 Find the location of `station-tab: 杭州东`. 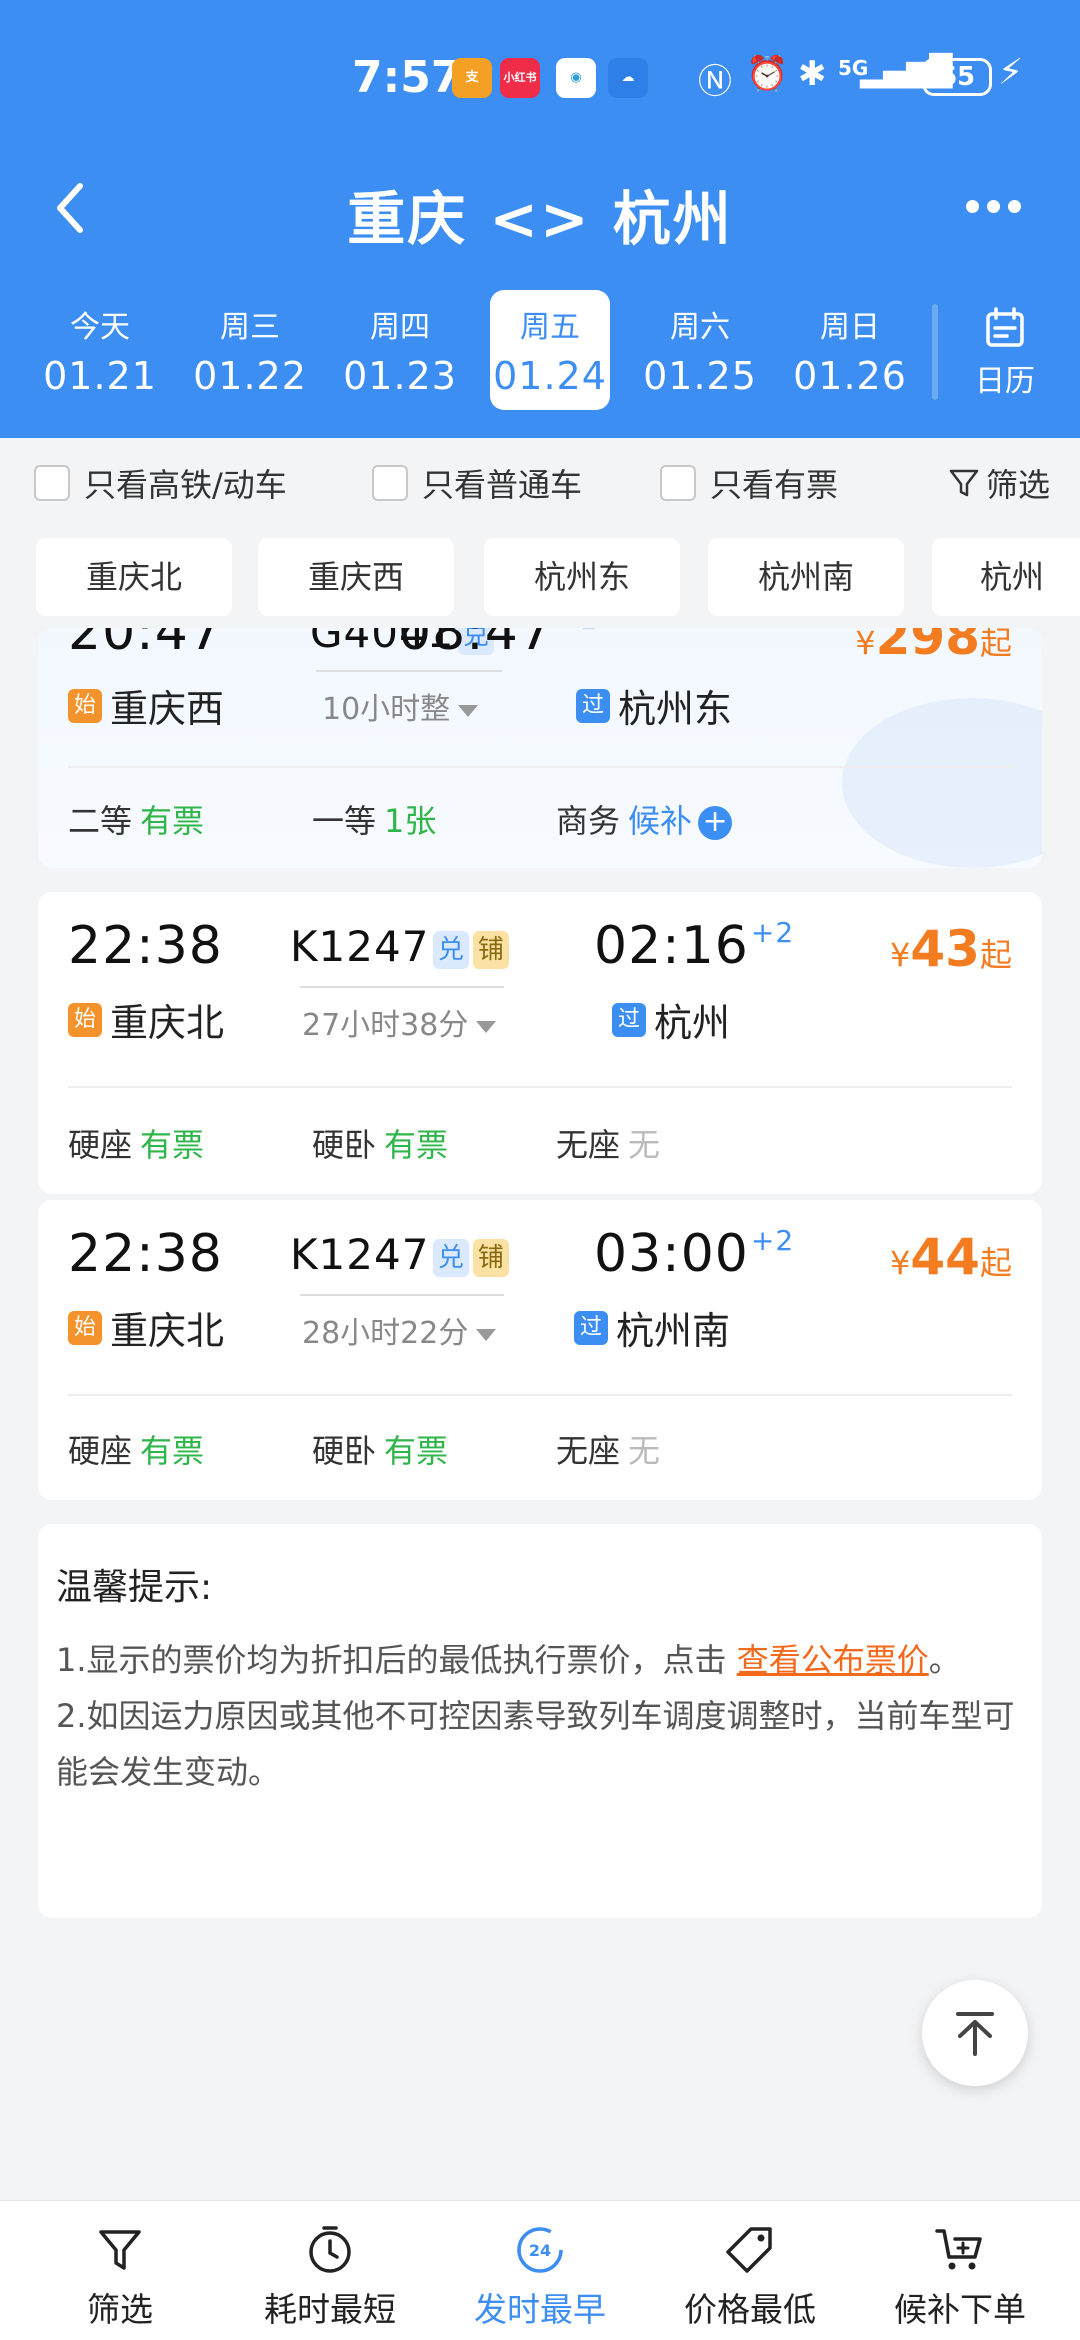

station-tab: 杭州东 is located at coordinates (582, 577).